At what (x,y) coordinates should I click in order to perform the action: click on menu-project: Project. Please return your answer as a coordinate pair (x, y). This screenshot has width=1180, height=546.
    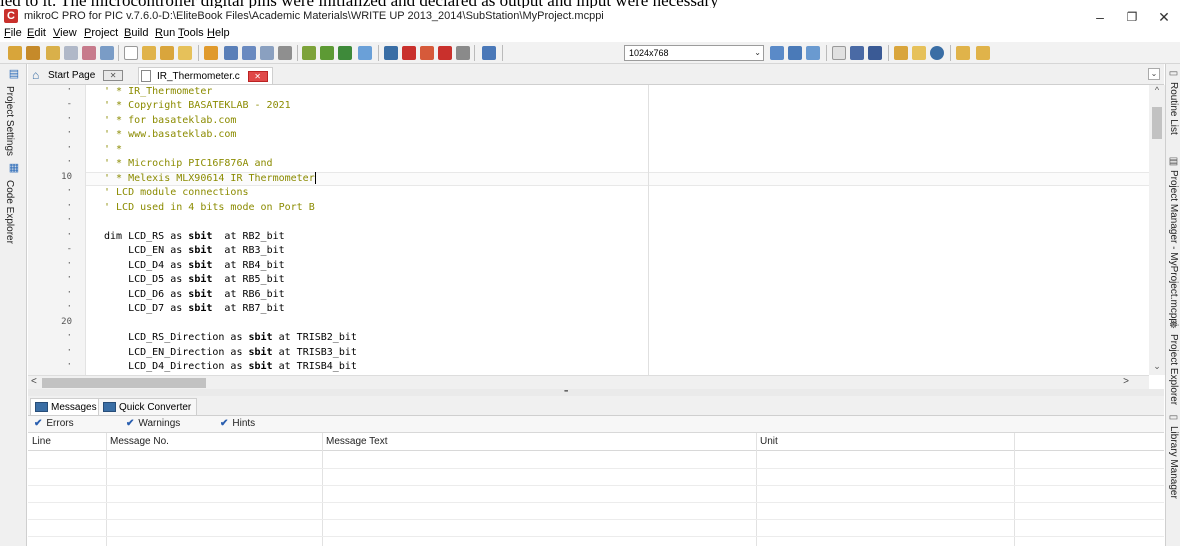
    Looking at the image, I should click on (101, 33).